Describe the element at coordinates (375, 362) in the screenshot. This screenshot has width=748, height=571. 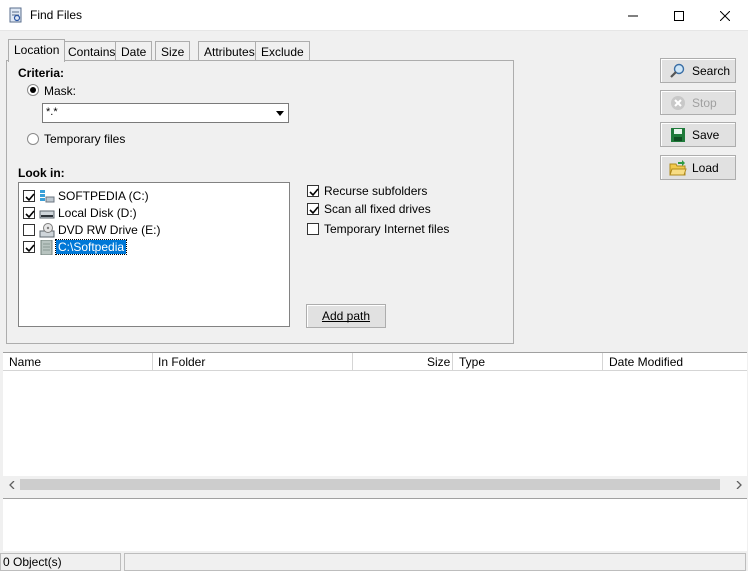
I see `results-column-headers: Name In Folder Size Type Date Modified` at that location.